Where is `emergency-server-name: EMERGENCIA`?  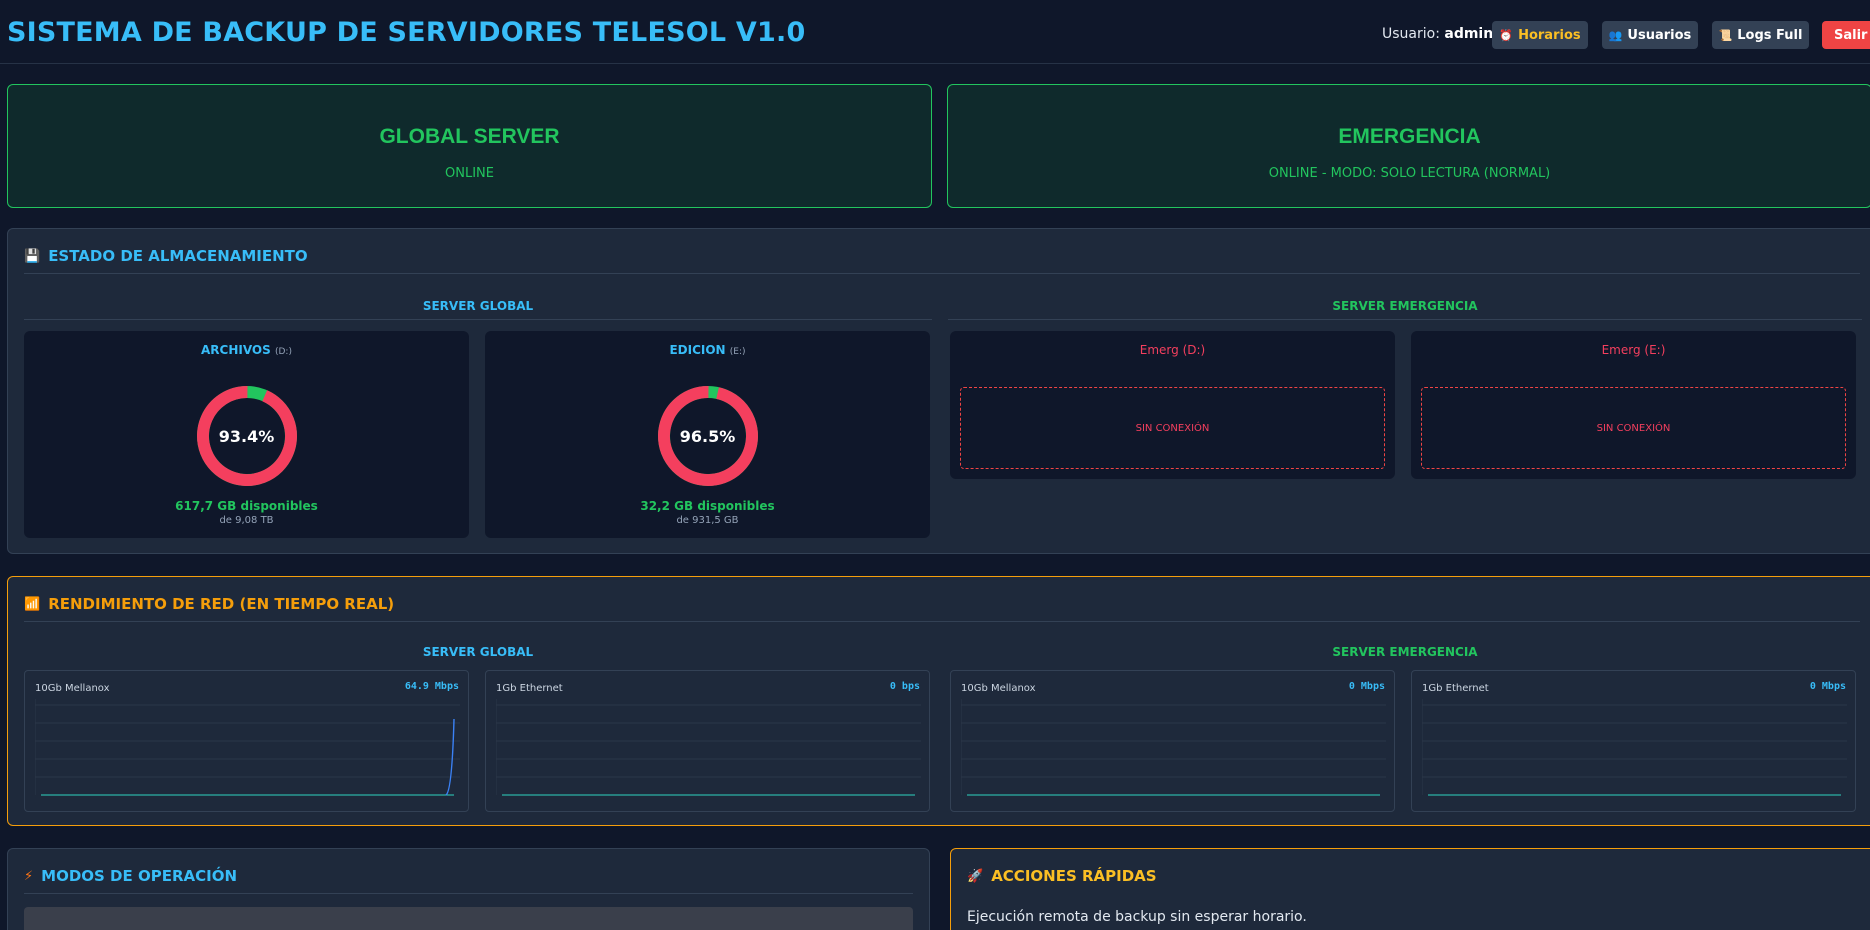
emergency-server-name: EMERGENCIA is located at coordinates (1409, 136).